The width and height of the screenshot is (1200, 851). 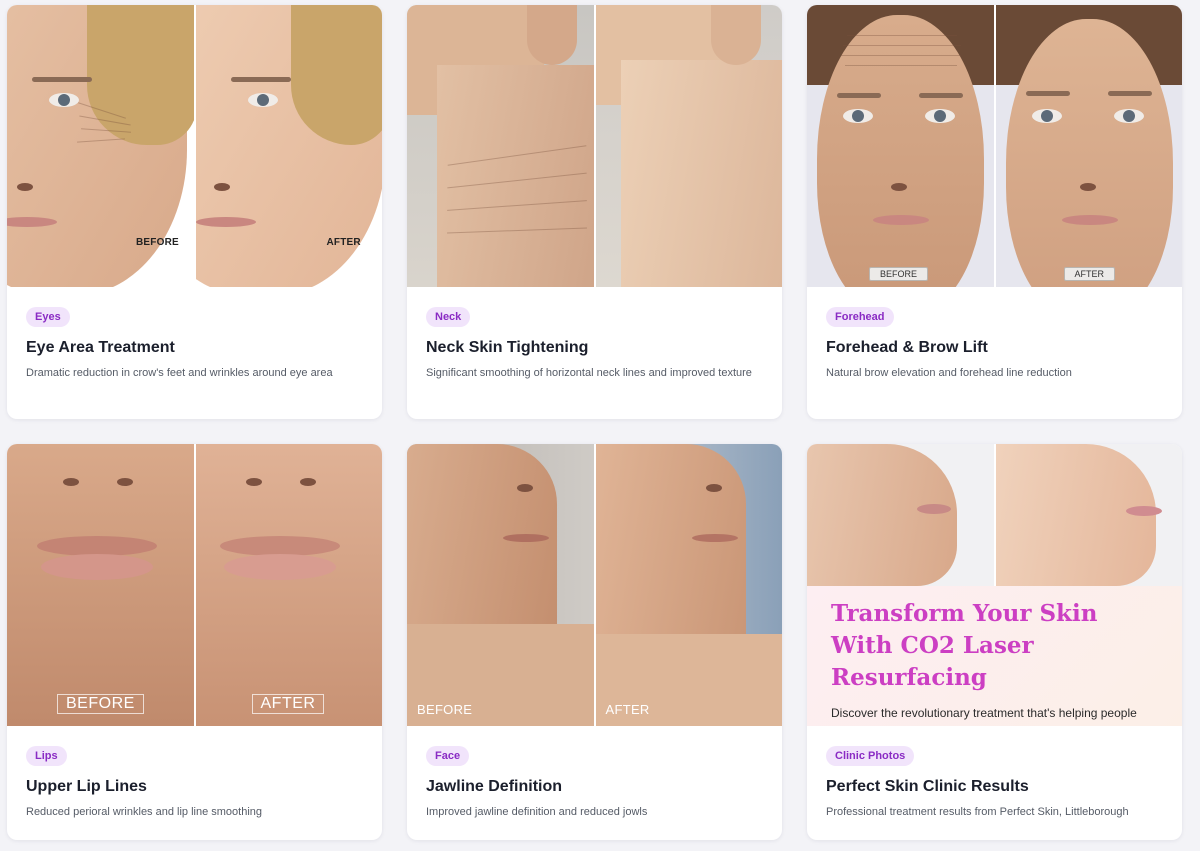 What do you see at coordinates (48, 317) in the screenshot?
I see `category-tag: Eyes` at bounding box center [48, 317].